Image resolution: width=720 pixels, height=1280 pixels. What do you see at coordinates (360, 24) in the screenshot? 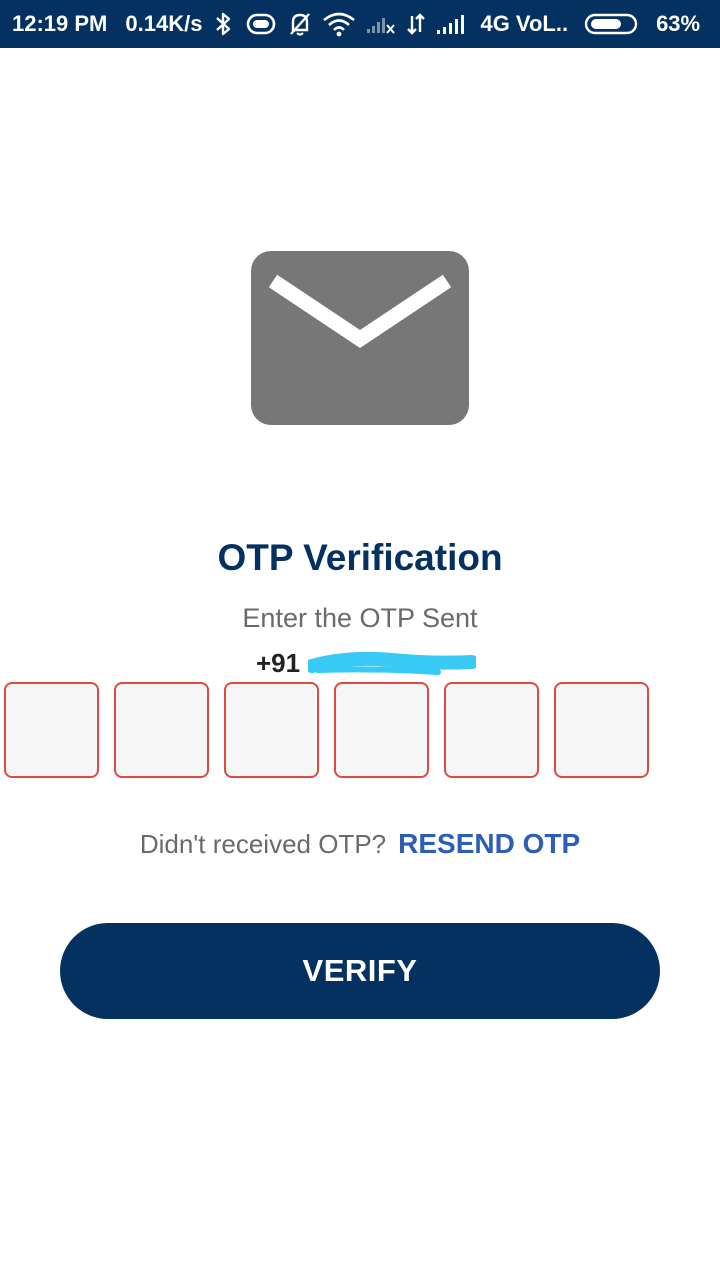
I see `status-bar: 12:19 PM 0.14K/s 4G VoL.. 63%` at bounding box center [360, 24].